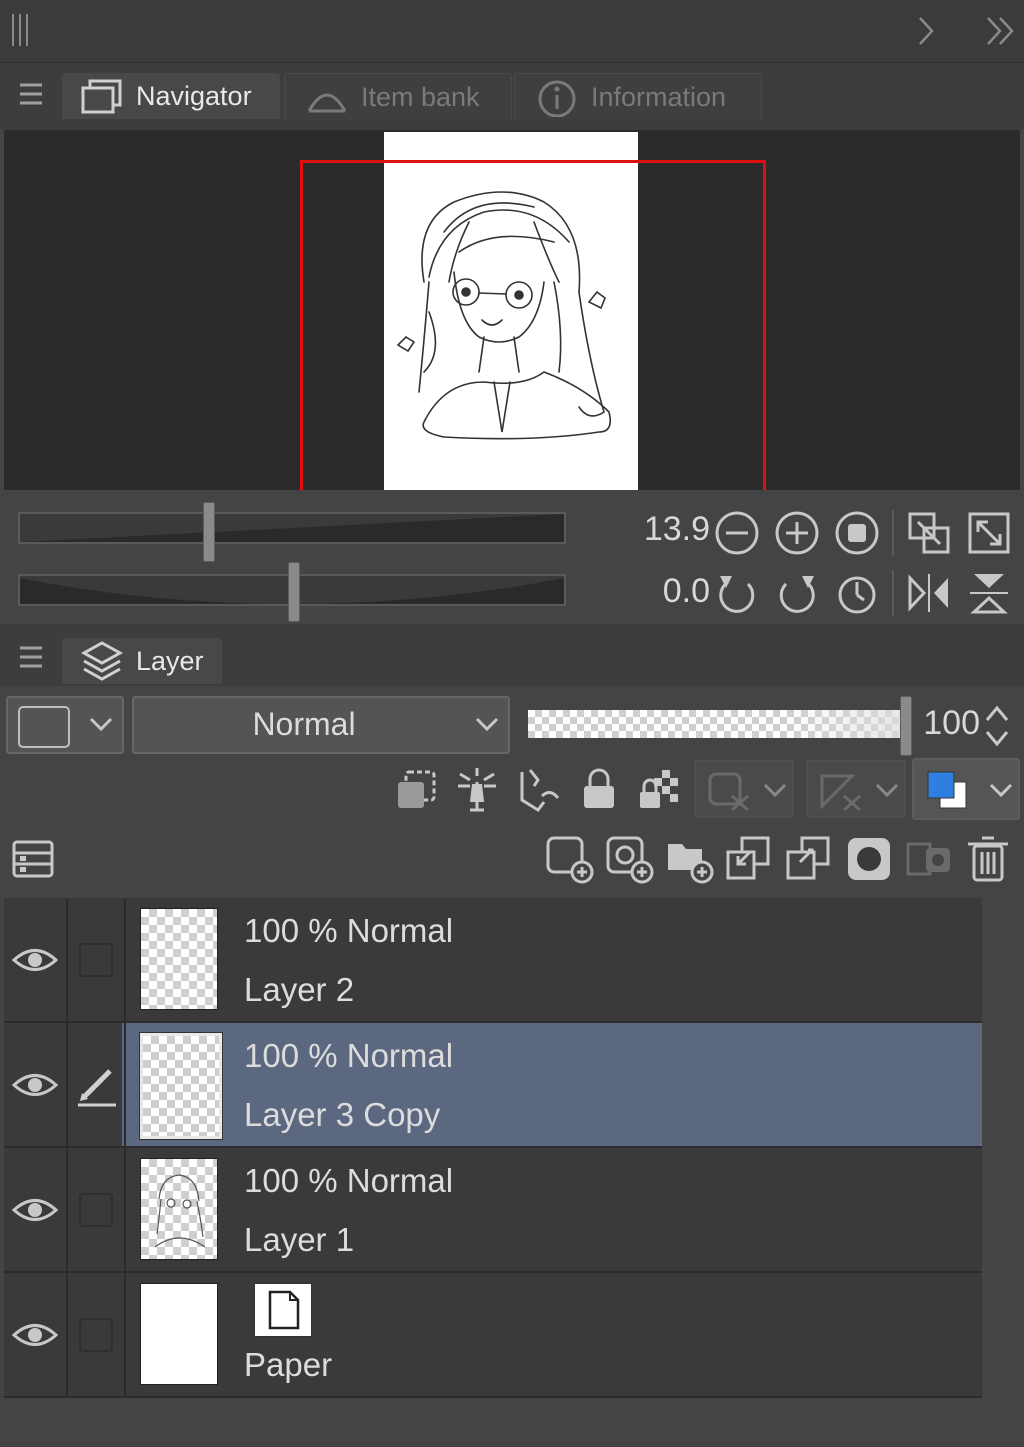  I want to click on layer-properties: Normal 100, so click(512, 792).